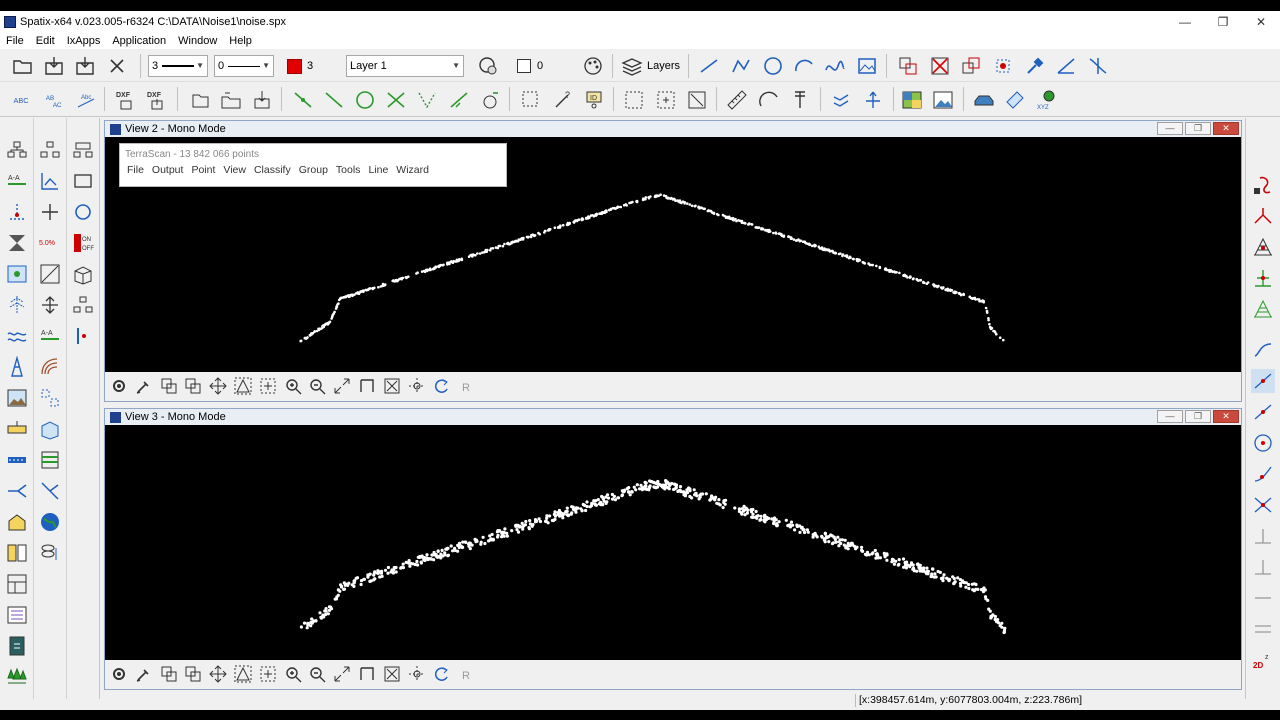 Image resolution: width=1280 pixels, height=720 pixels. What do you see at coordinates (268, 674) in the screenshot?
I see `zoom-window-icon` at bounding box center [268, 674].